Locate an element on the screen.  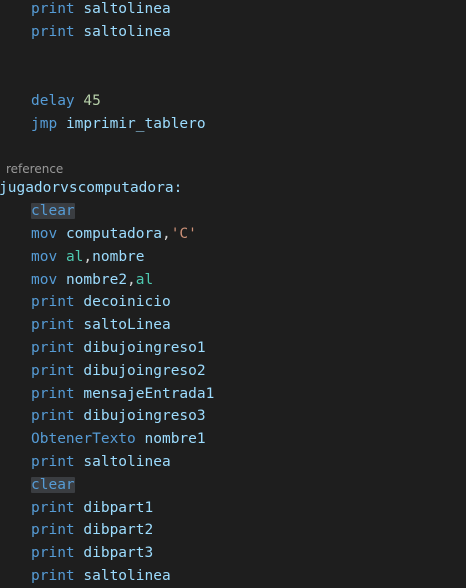
operand: dibujoingreso3 is located at coordinates (144, 416).